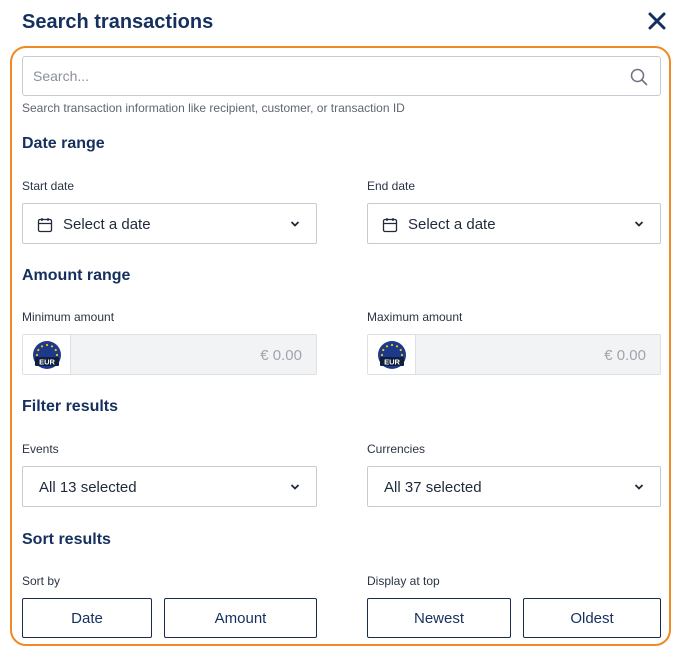 This screenshot has width=676, height=664. What do you see at coordinates (514, 354) in the screenshot?
I see `maximum-amount-field: EUR € 0.00` at bounding box center [514, 354].